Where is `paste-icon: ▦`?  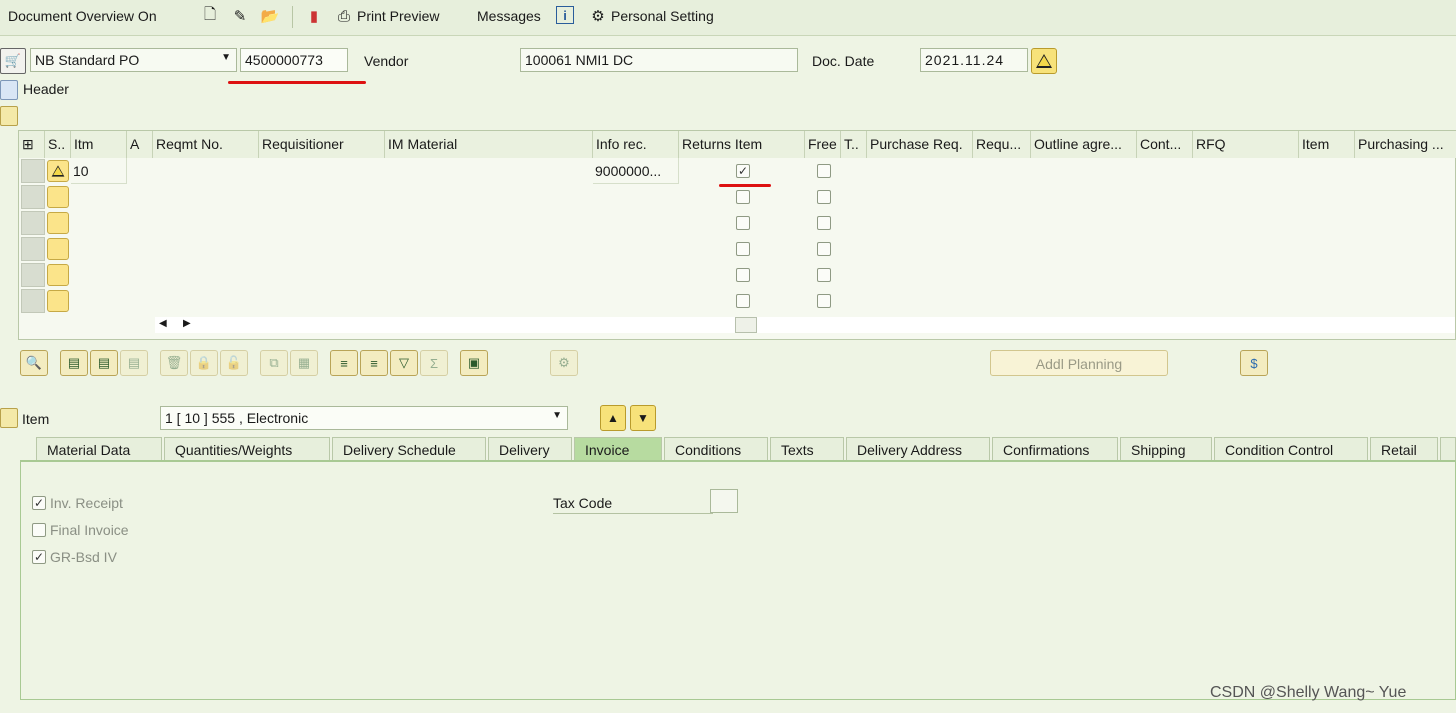
paste-icon: ▦ is located at coordinates (304, 363).